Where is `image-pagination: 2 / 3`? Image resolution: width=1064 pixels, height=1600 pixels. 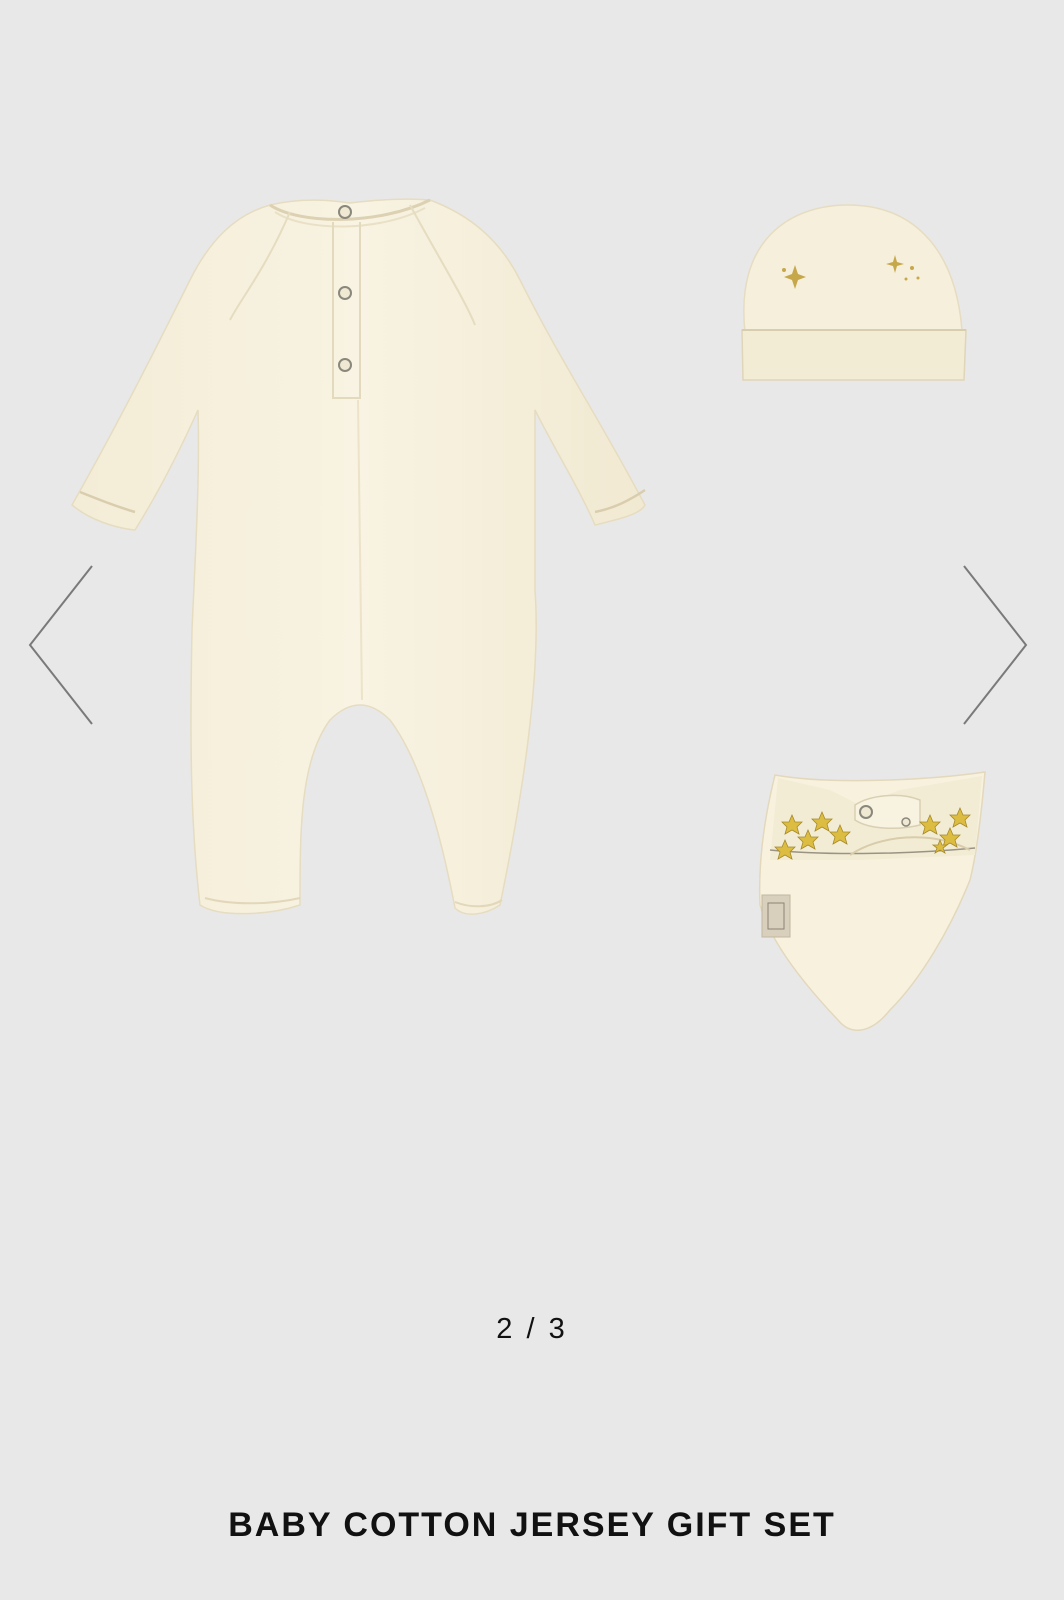 image-pagination: 2 / 3 is located at coordinates (532, 1329).